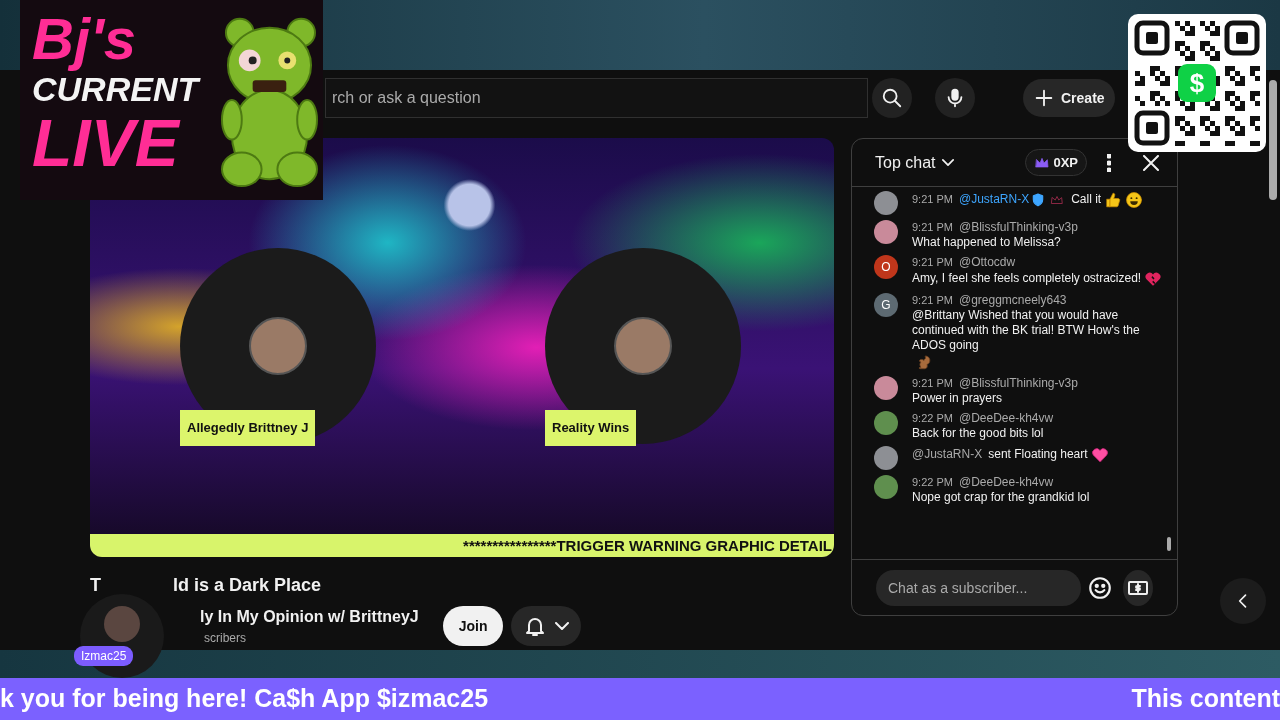  What do you see at coordinates (1057, 200) in the screenshot?
I see `crown-badge-icon` at bounding box center [1057, 200].